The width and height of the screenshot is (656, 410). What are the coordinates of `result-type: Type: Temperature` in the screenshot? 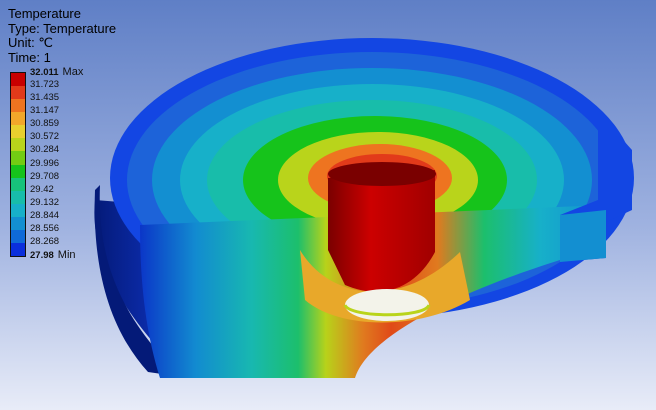 It's located at (62, 28).